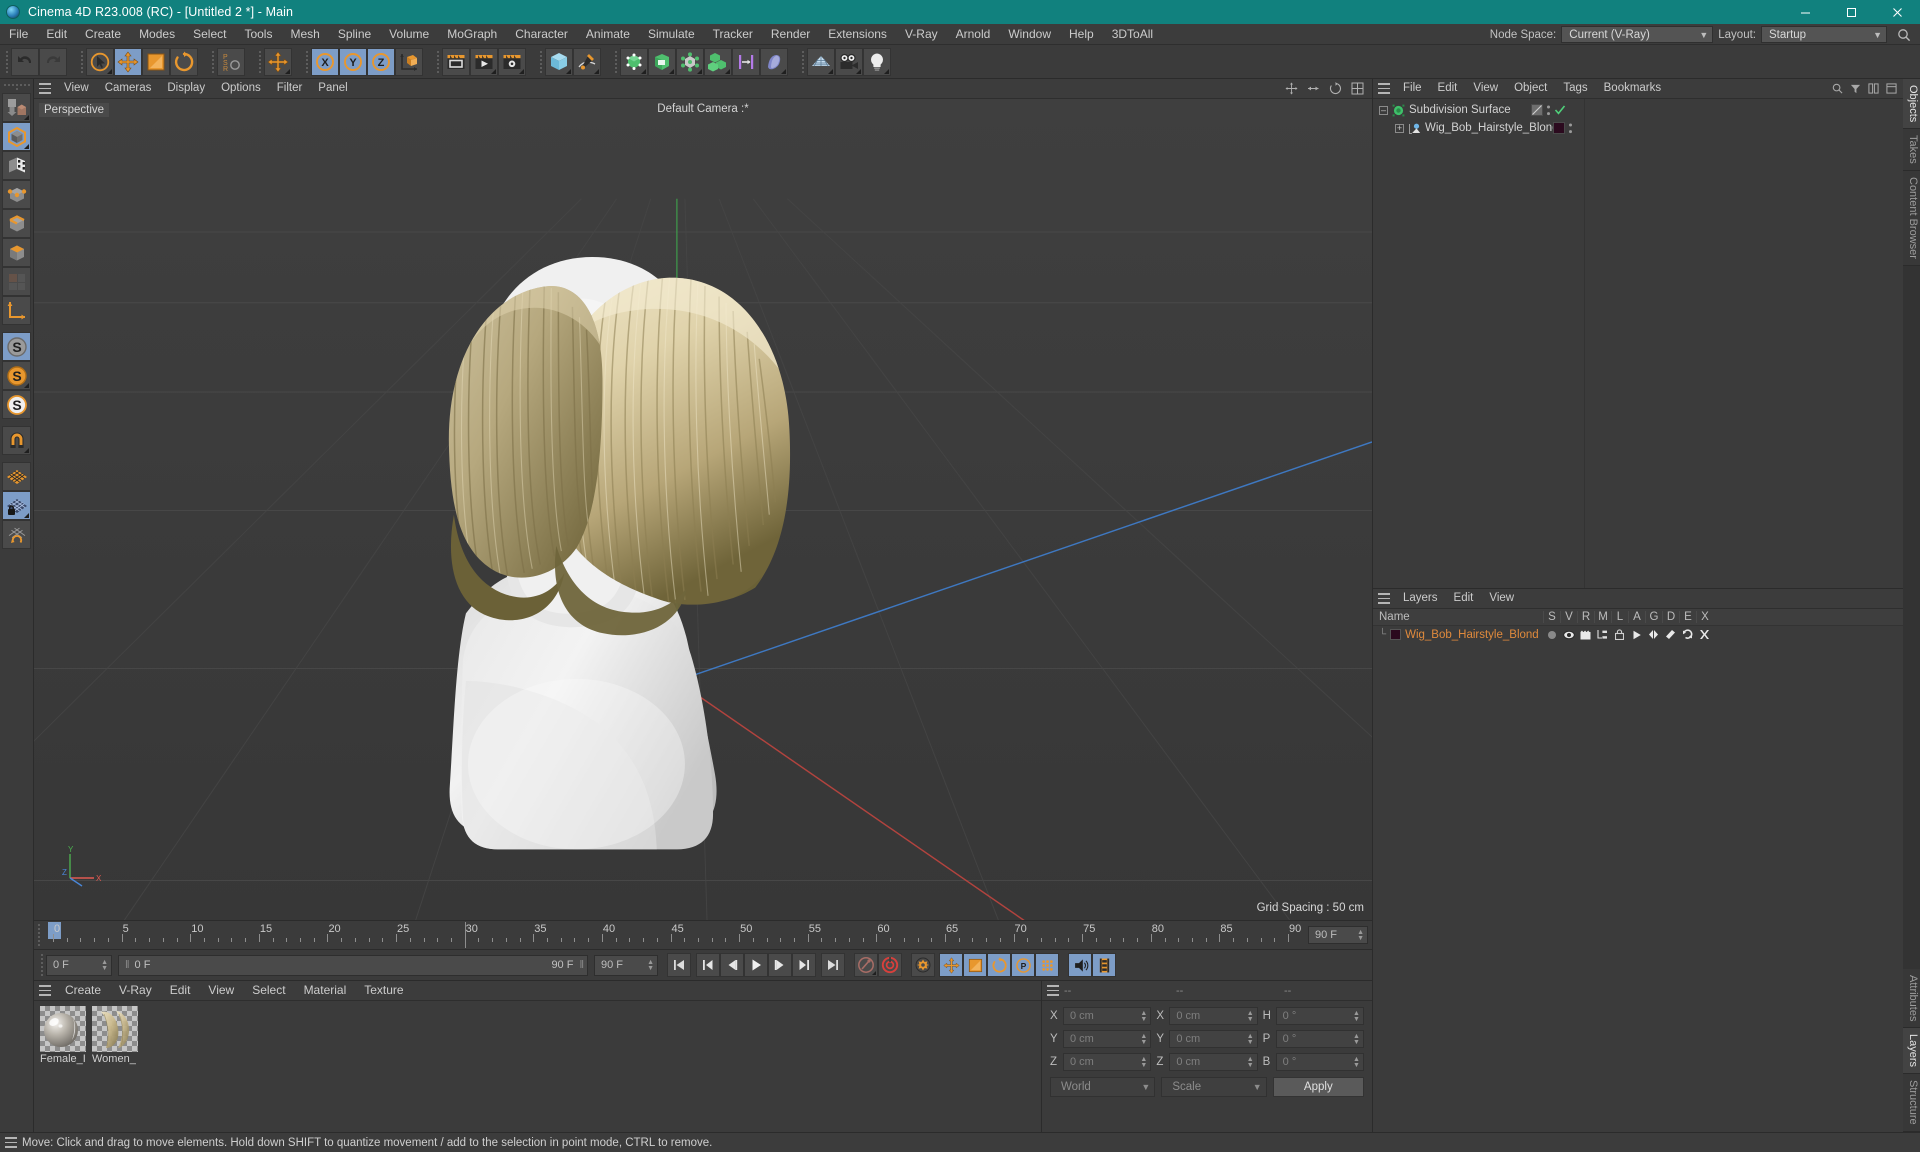  I want to click on psr-lock-button: PSR, so click(231, 61).